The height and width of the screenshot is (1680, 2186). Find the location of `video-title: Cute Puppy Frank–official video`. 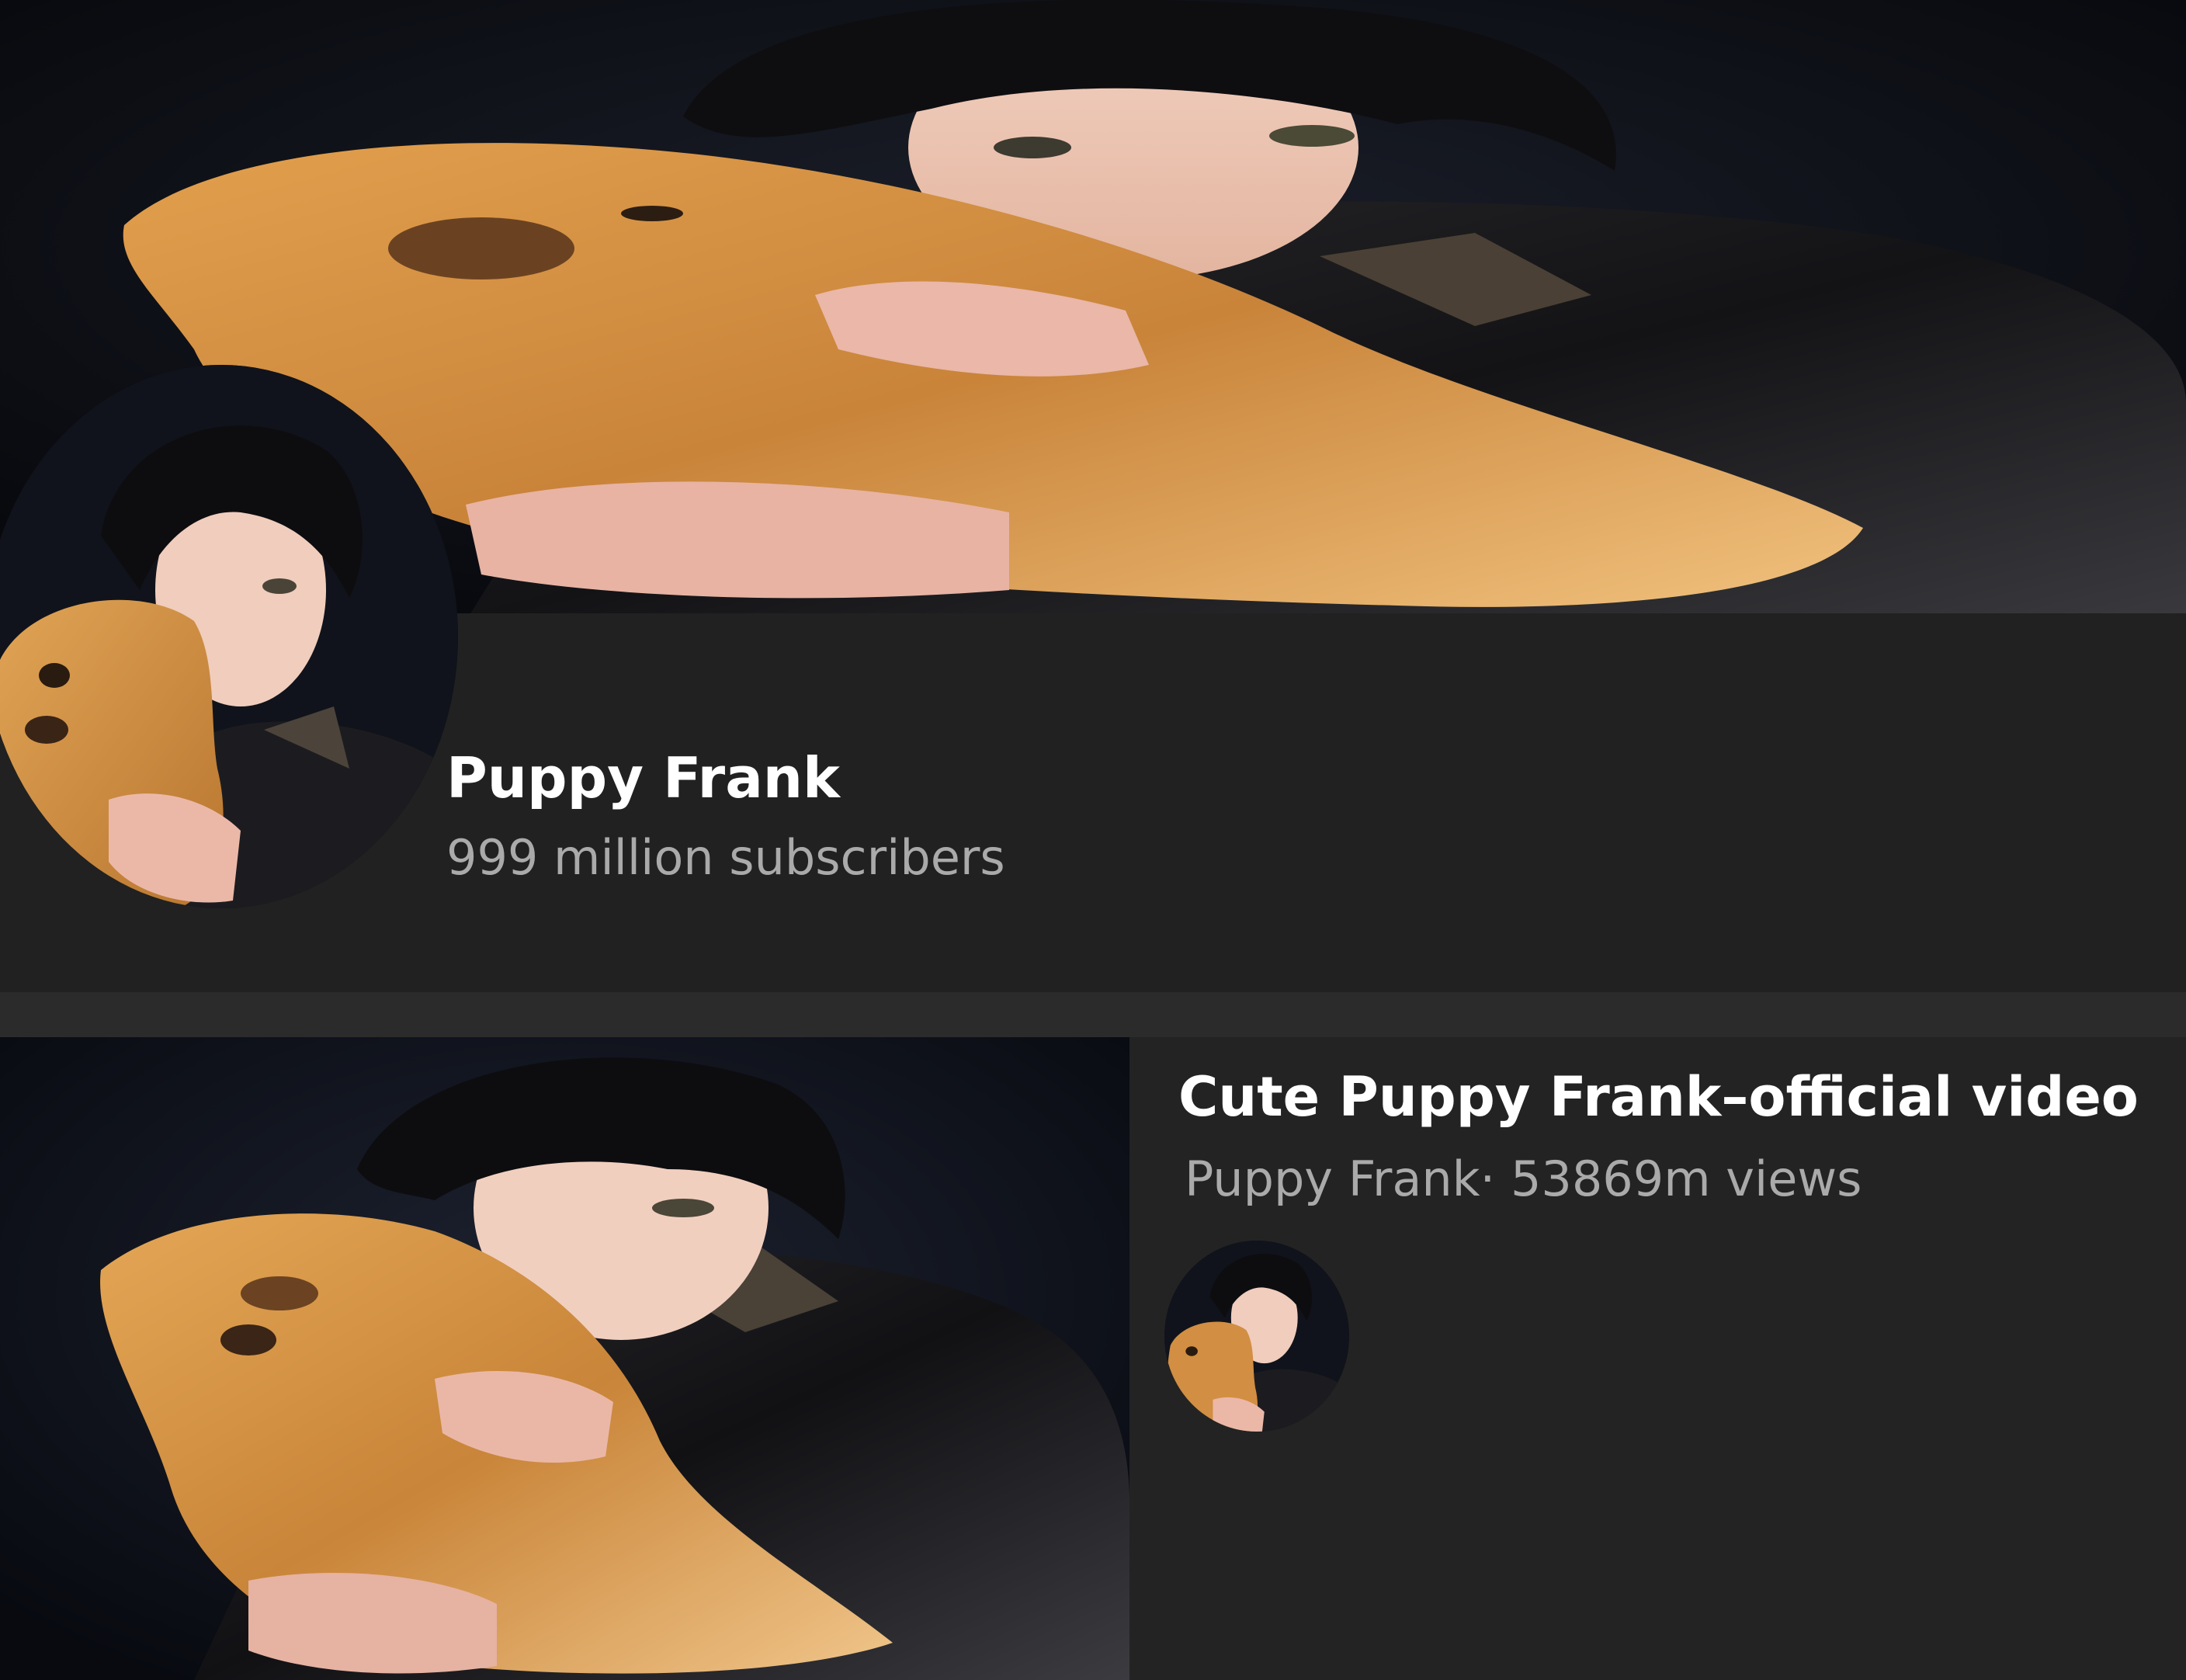

video-title: Cute Puppy Frank–official video is located at coordinates (1659, 1097).